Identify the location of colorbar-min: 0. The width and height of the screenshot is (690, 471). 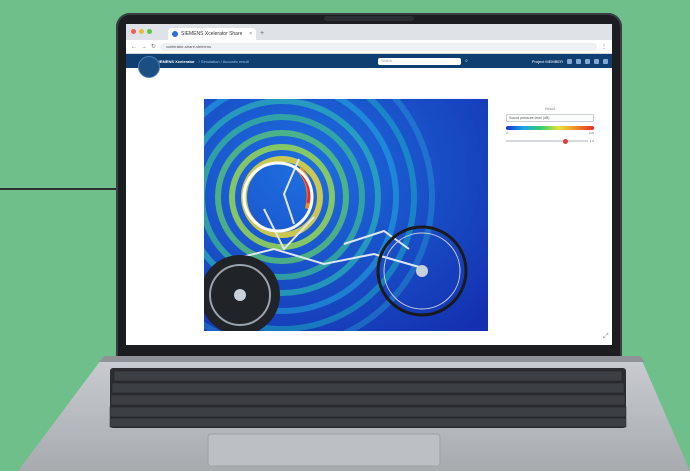
(507, 133).